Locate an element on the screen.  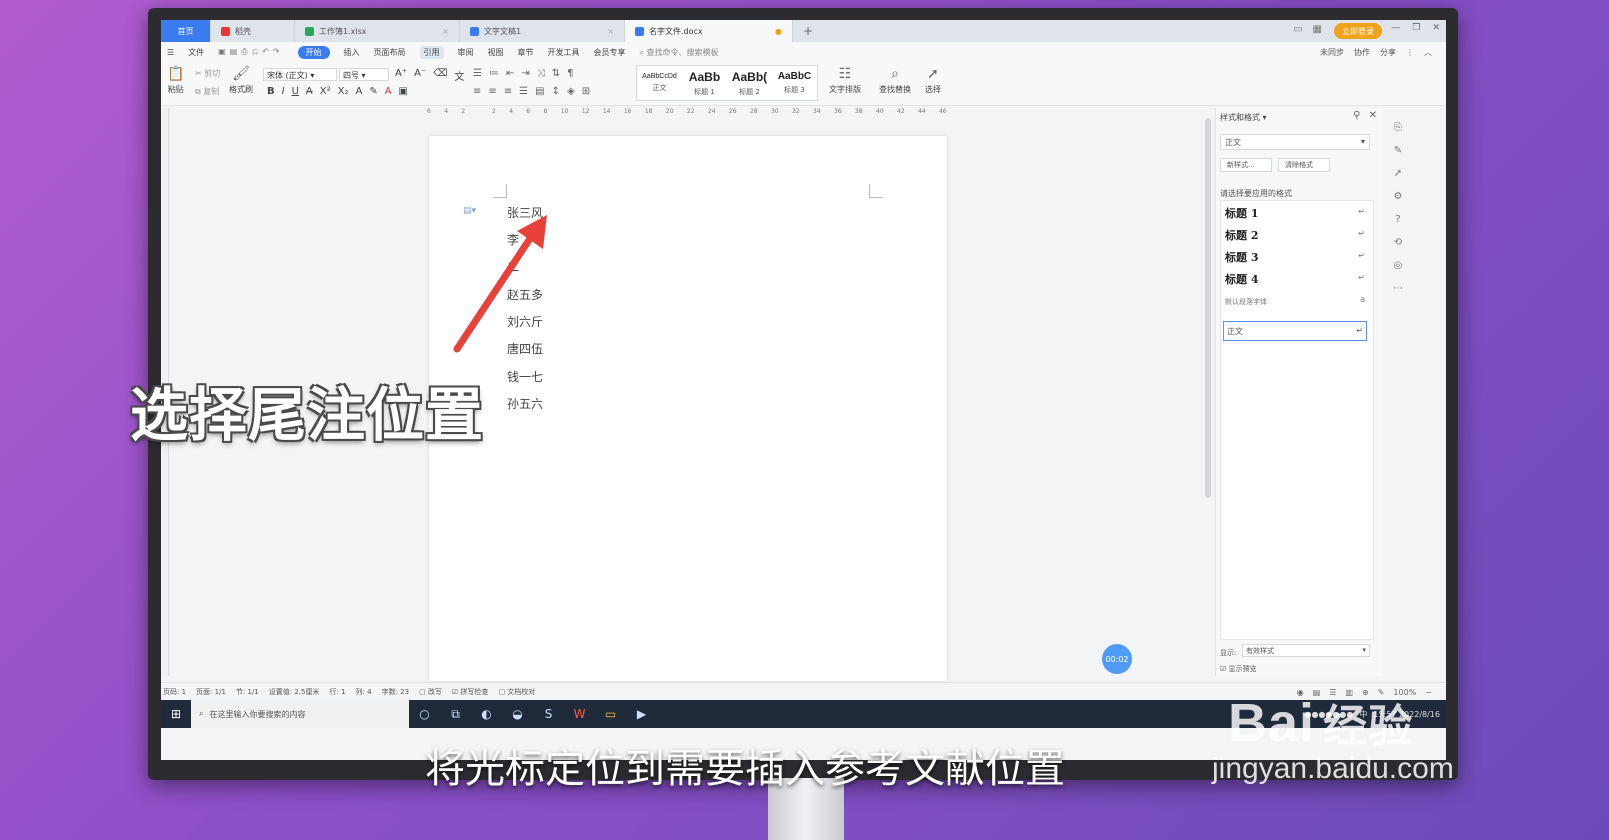
taskbar-search: ⌕ 在这里输入你要搜索的内容 is located at coordinates (300, 714).